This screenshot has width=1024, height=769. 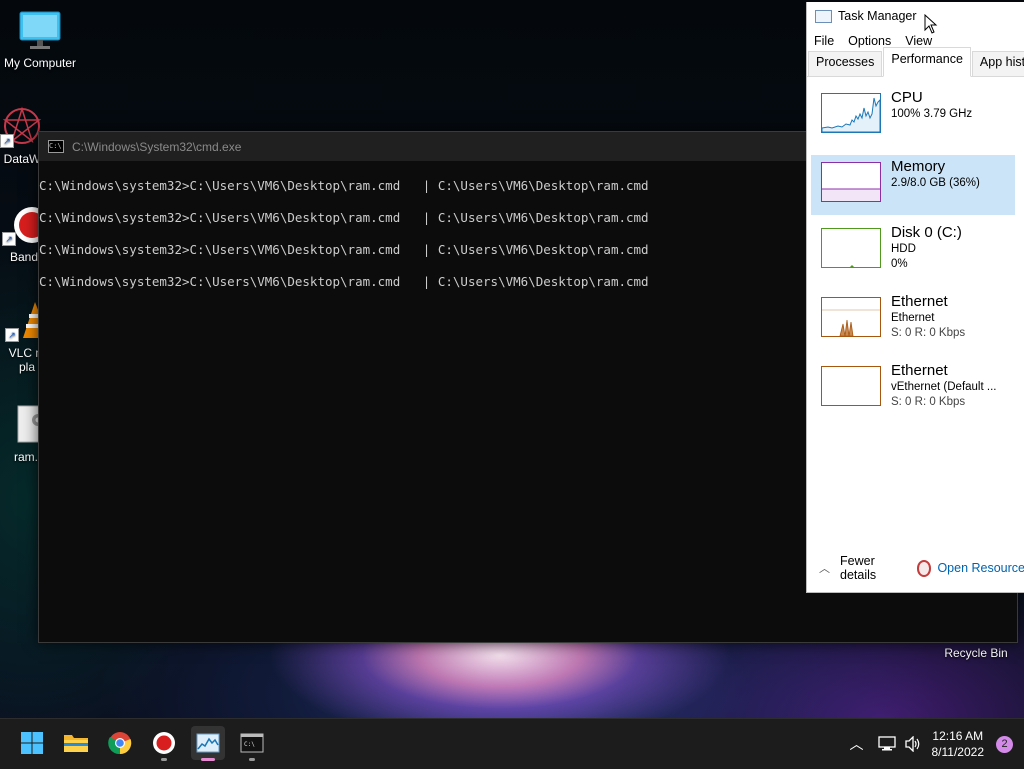 What do you see at coordinates (931, 24) in the screenshot?
I see `mouse-cursor-icon` at bounding box center [931, 24].